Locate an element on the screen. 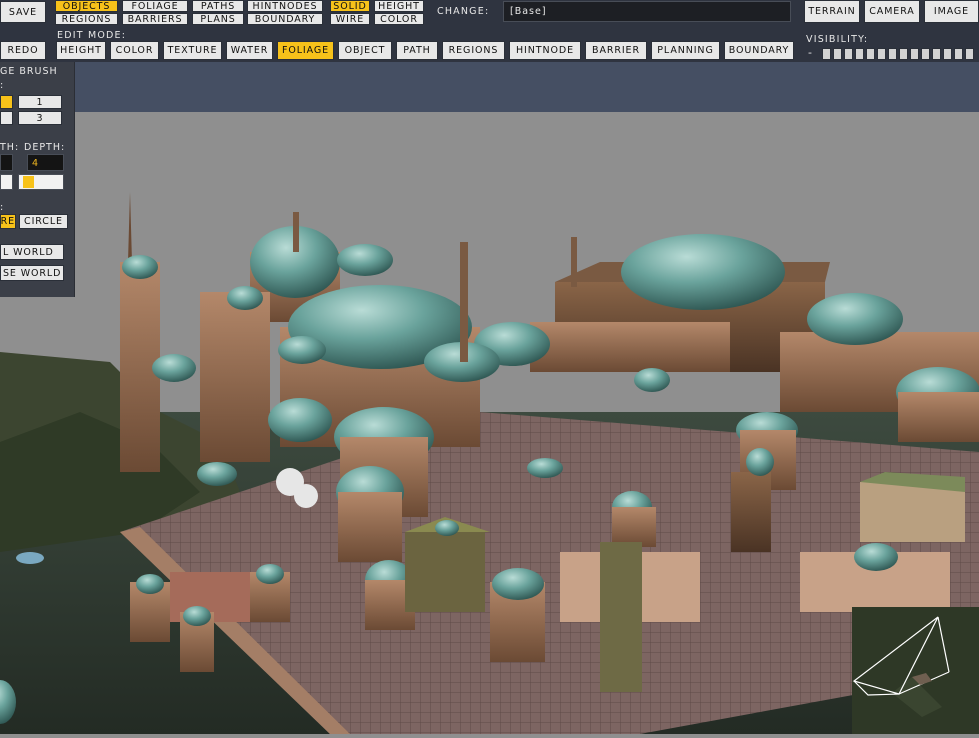 The width and height of the screenshot is (979, 738). change-field is located at coordinates (647, 11).